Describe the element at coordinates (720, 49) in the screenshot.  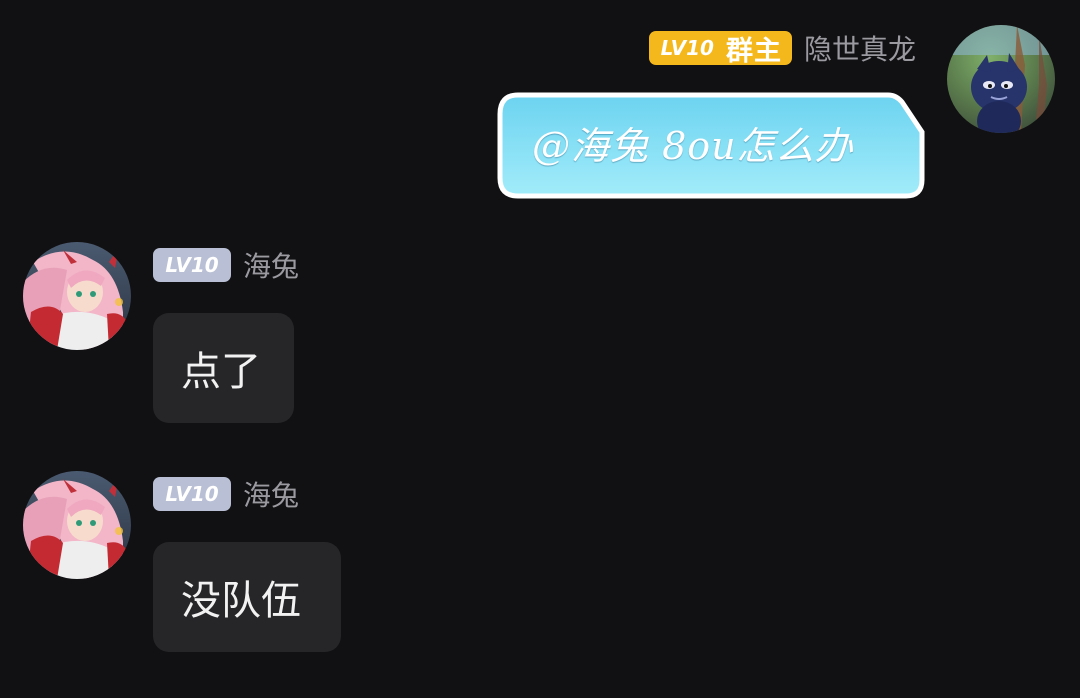
I see `owner-level-badge: LV10 群主` at that location.